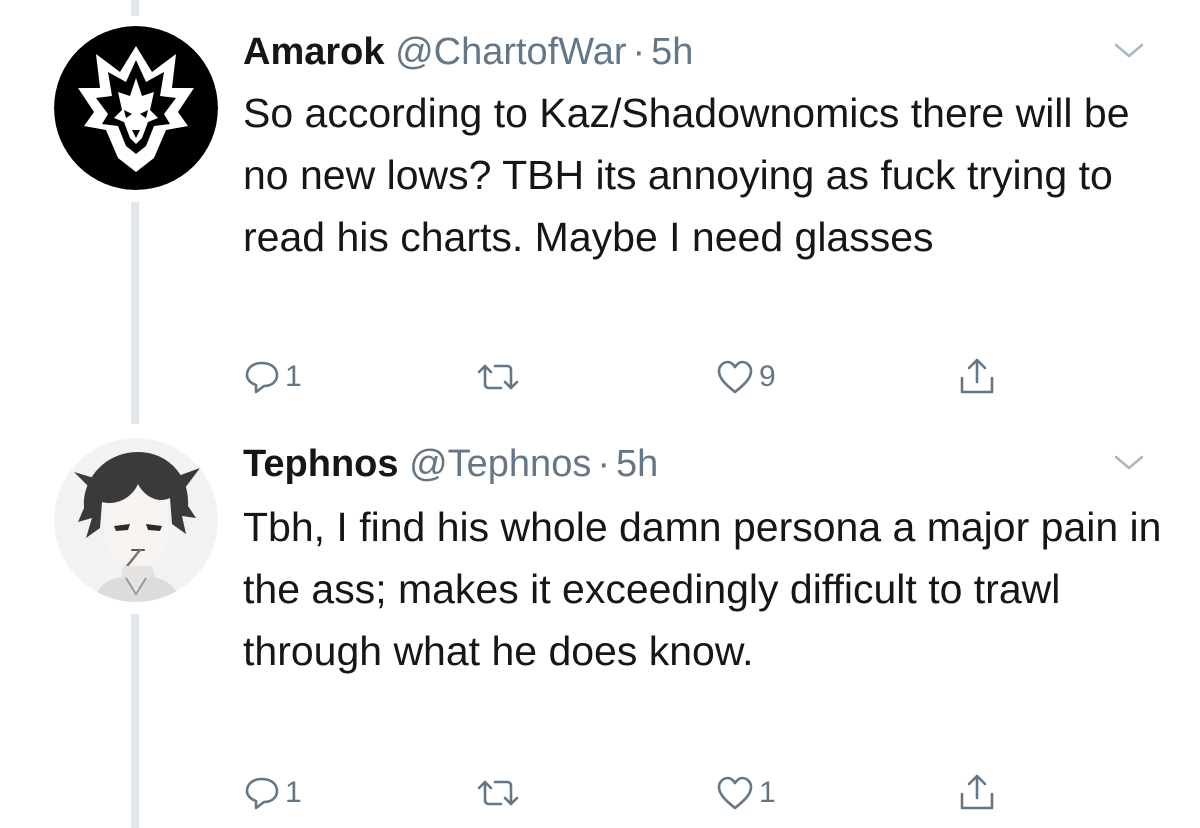 The width and height of the screenshot is (1200, 828). I want to click on thread-line-bottom, so click(135, 721).